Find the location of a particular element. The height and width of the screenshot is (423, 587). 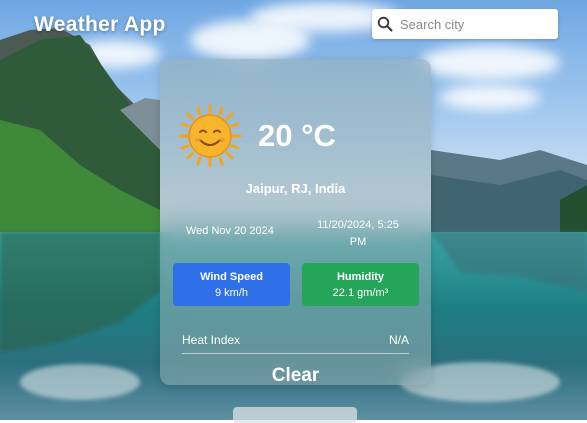

temperature: 20 °C is located at coordinates (297, 135).